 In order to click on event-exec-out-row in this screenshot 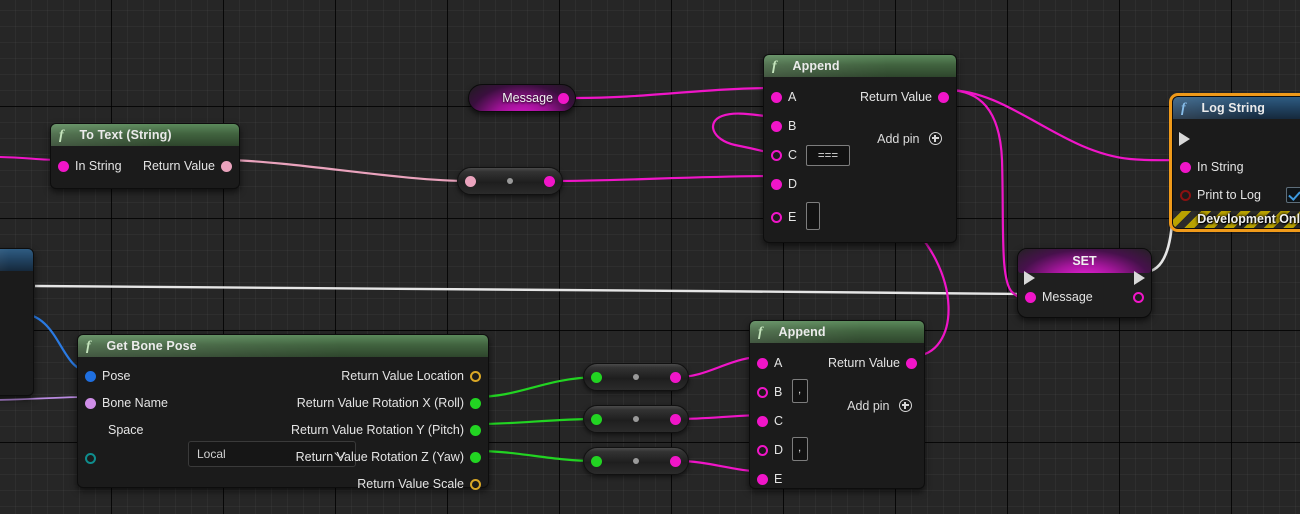, I will do `click(16, 293)`.